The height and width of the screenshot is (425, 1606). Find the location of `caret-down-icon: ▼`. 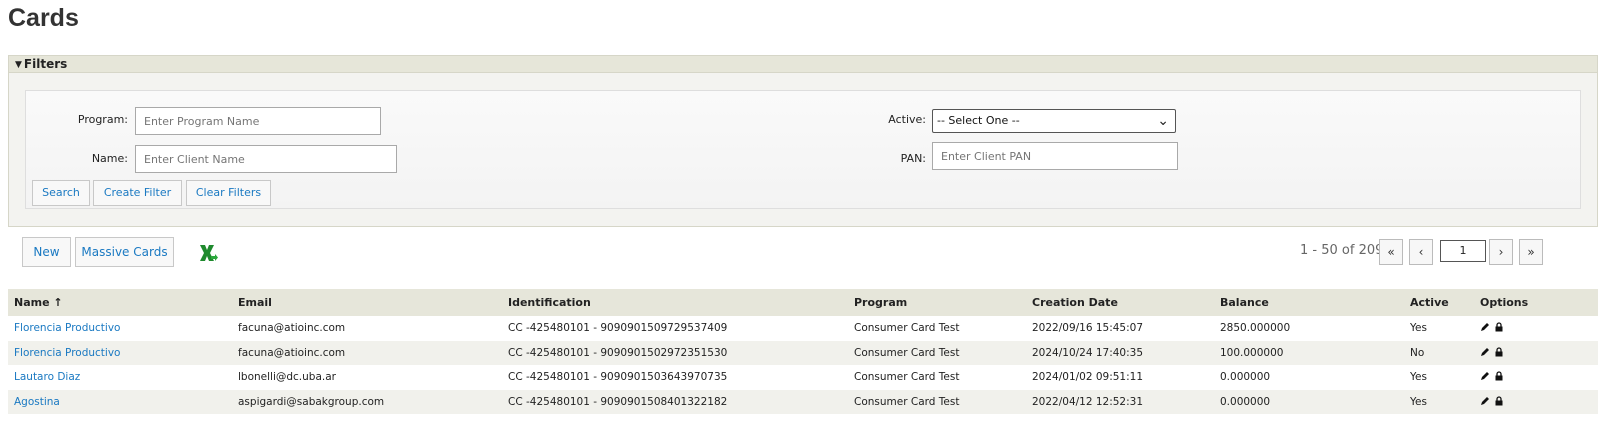

caret-down-icon: ▼ is located at coordinates (18, 65).